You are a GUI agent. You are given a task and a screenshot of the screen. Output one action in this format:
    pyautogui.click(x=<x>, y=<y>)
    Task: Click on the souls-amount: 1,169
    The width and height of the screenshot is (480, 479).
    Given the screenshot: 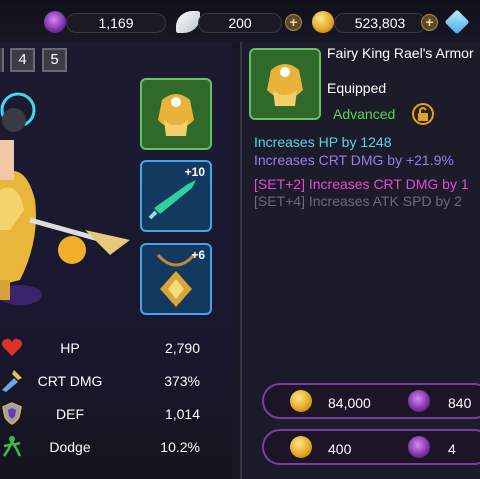 What is the action you would take?
    pyautogui.click(x=116, y=23)
    